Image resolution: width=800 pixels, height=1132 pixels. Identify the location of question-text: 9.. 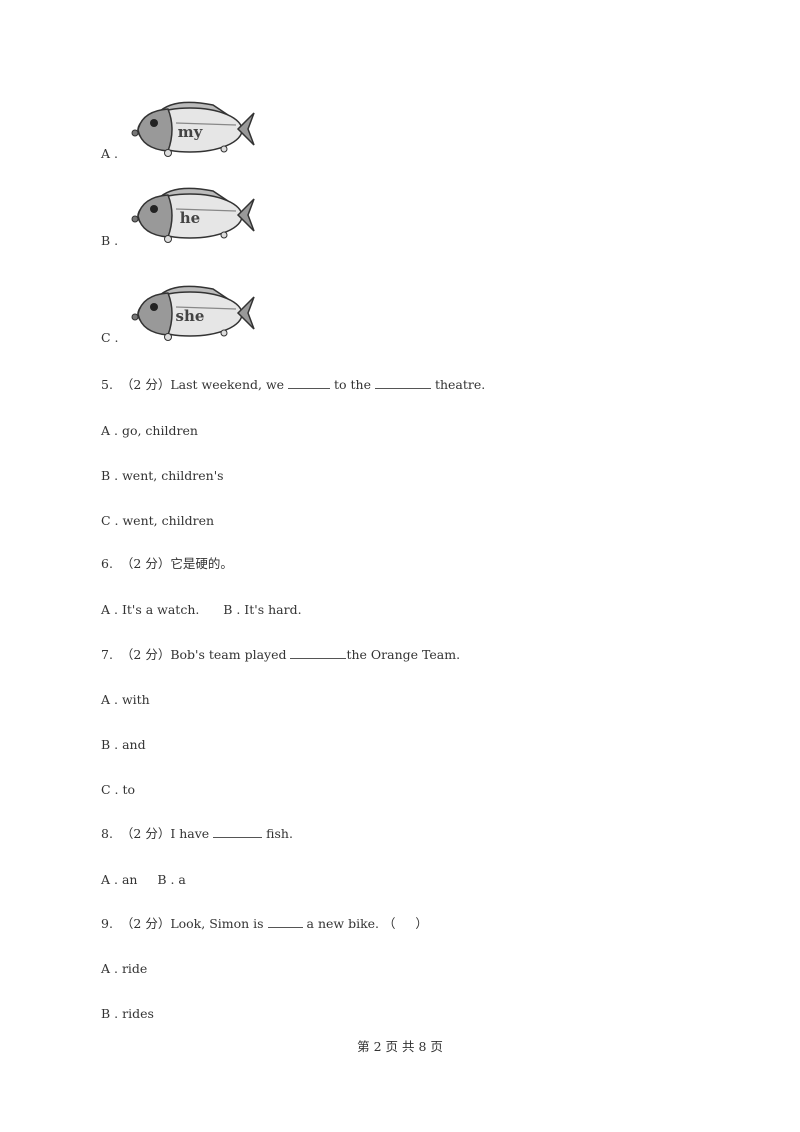
(107, 923).